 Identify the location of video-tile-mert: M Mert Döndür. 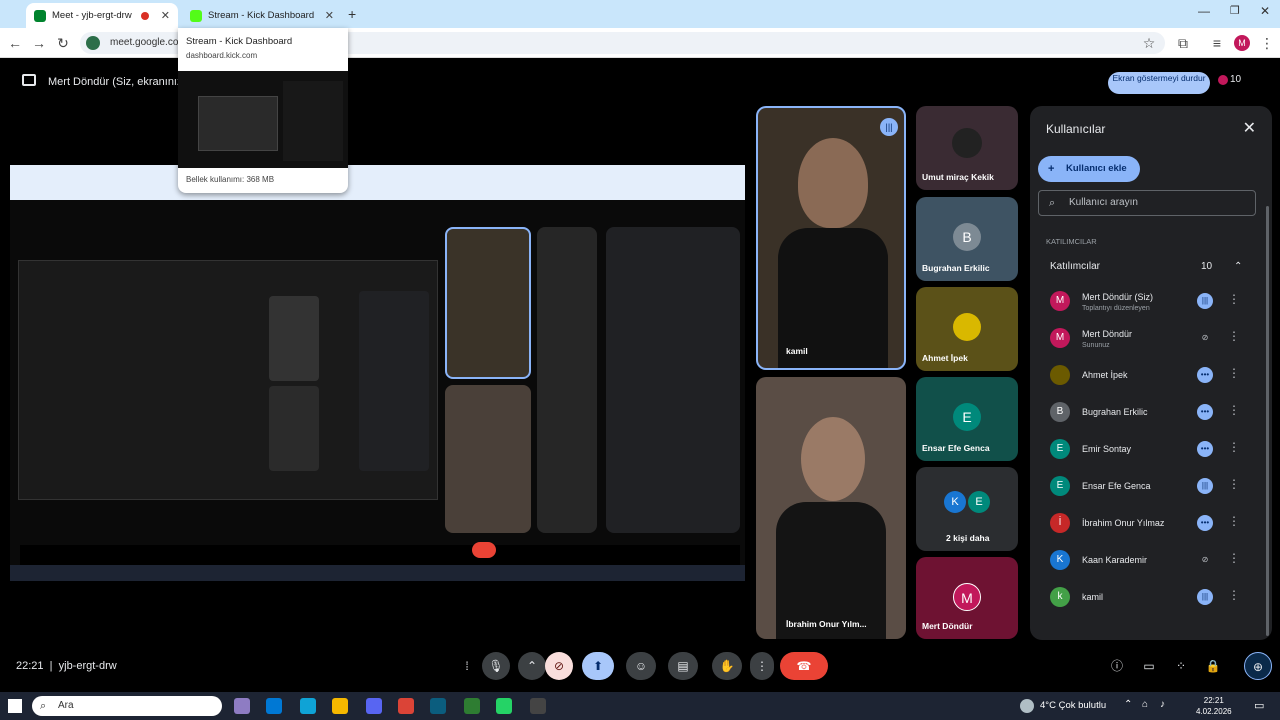
(967, 598).